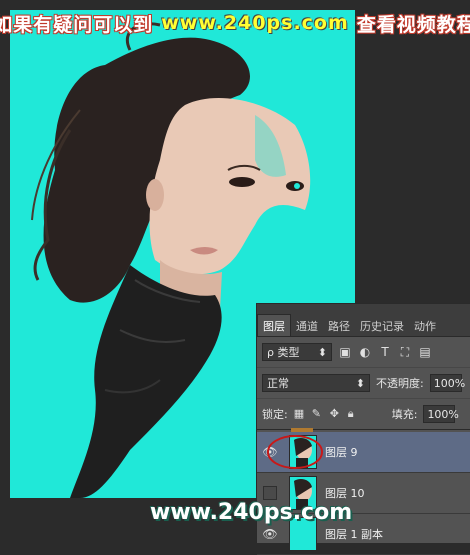 This screenshot has width=470, height=555. Describe the element at coordinates (270, 493) in the screenshot. I see `hidden-box-icon` at that location.